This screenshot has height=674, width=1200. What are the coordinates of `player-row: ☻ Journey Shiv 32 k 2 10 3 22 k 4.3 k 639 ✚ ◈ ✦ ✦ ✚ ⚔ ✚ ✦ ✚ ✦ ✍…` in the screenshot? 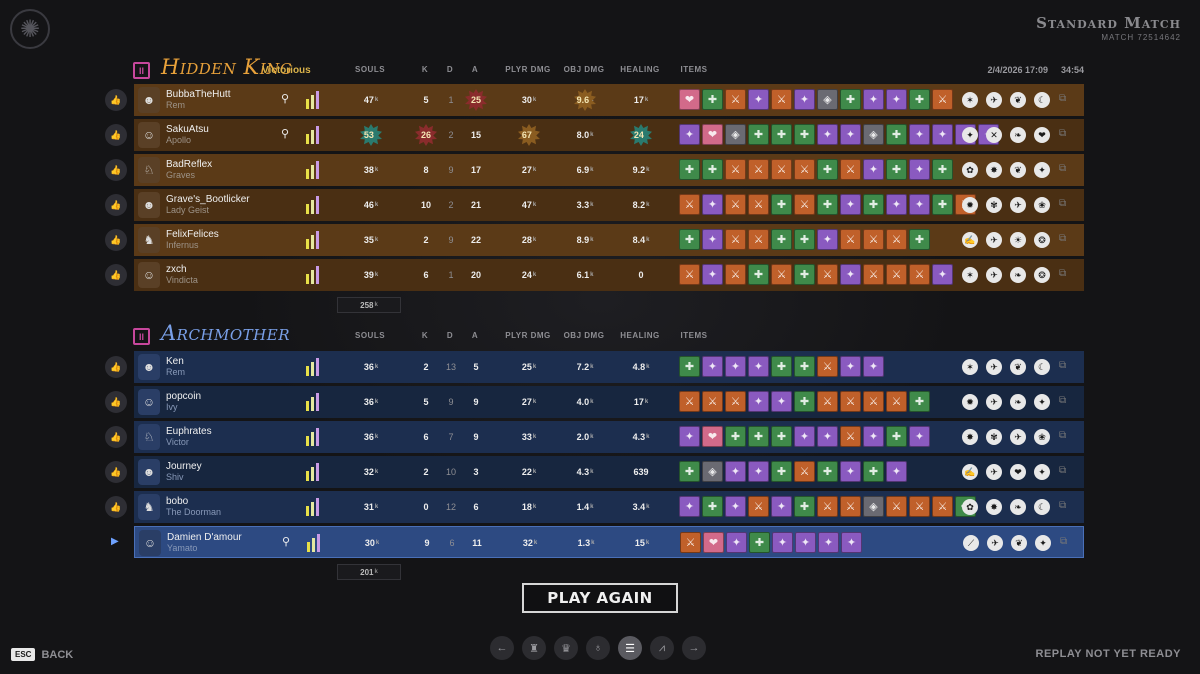 It's located at (609, 472).